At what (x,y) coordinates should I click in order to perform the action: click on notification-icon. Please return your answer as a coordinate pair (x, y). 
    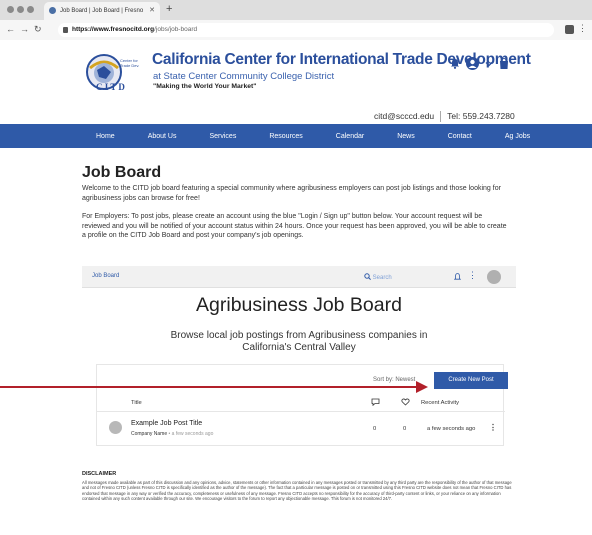
    Looking at the image, I should click on (457, 277).